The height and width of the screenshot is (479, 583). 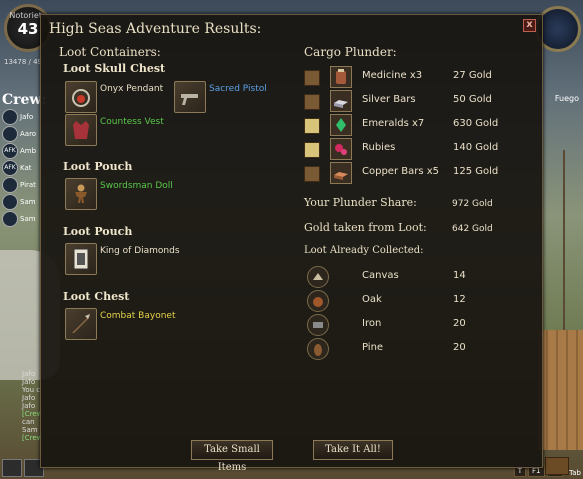 What do you see at coordinates (232, 456) in the screenshot?
I see `take-small-items-button: Take Small Items` at bounding box center [232, 456].